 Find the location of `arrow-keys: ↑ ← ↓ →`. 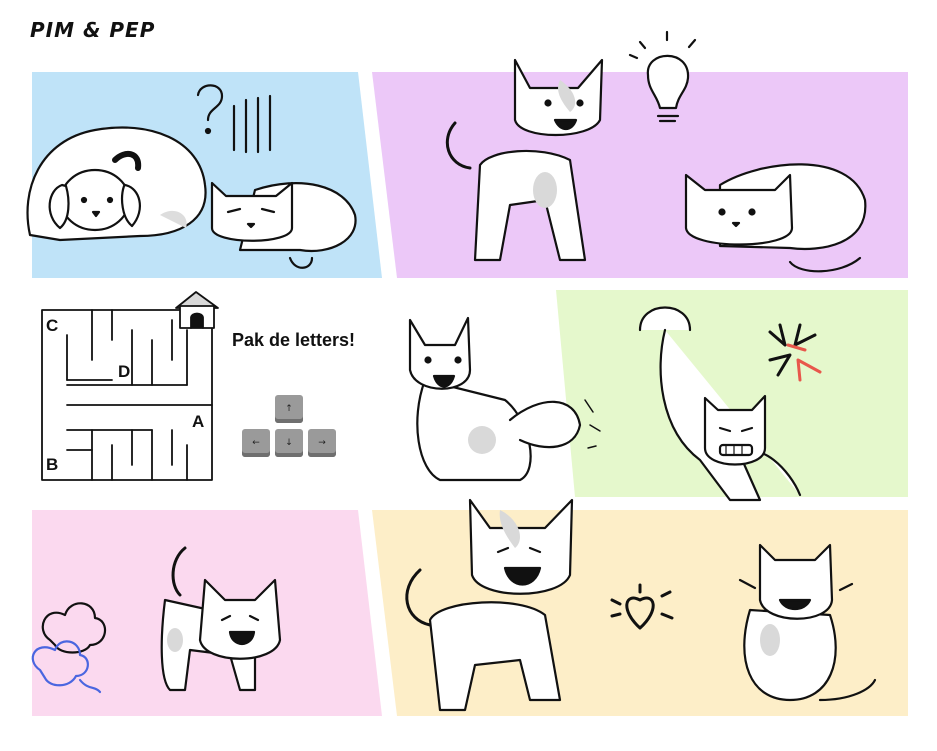

arrow-keys: ↑ ← ↓ → is located at coordinates (290, 428).